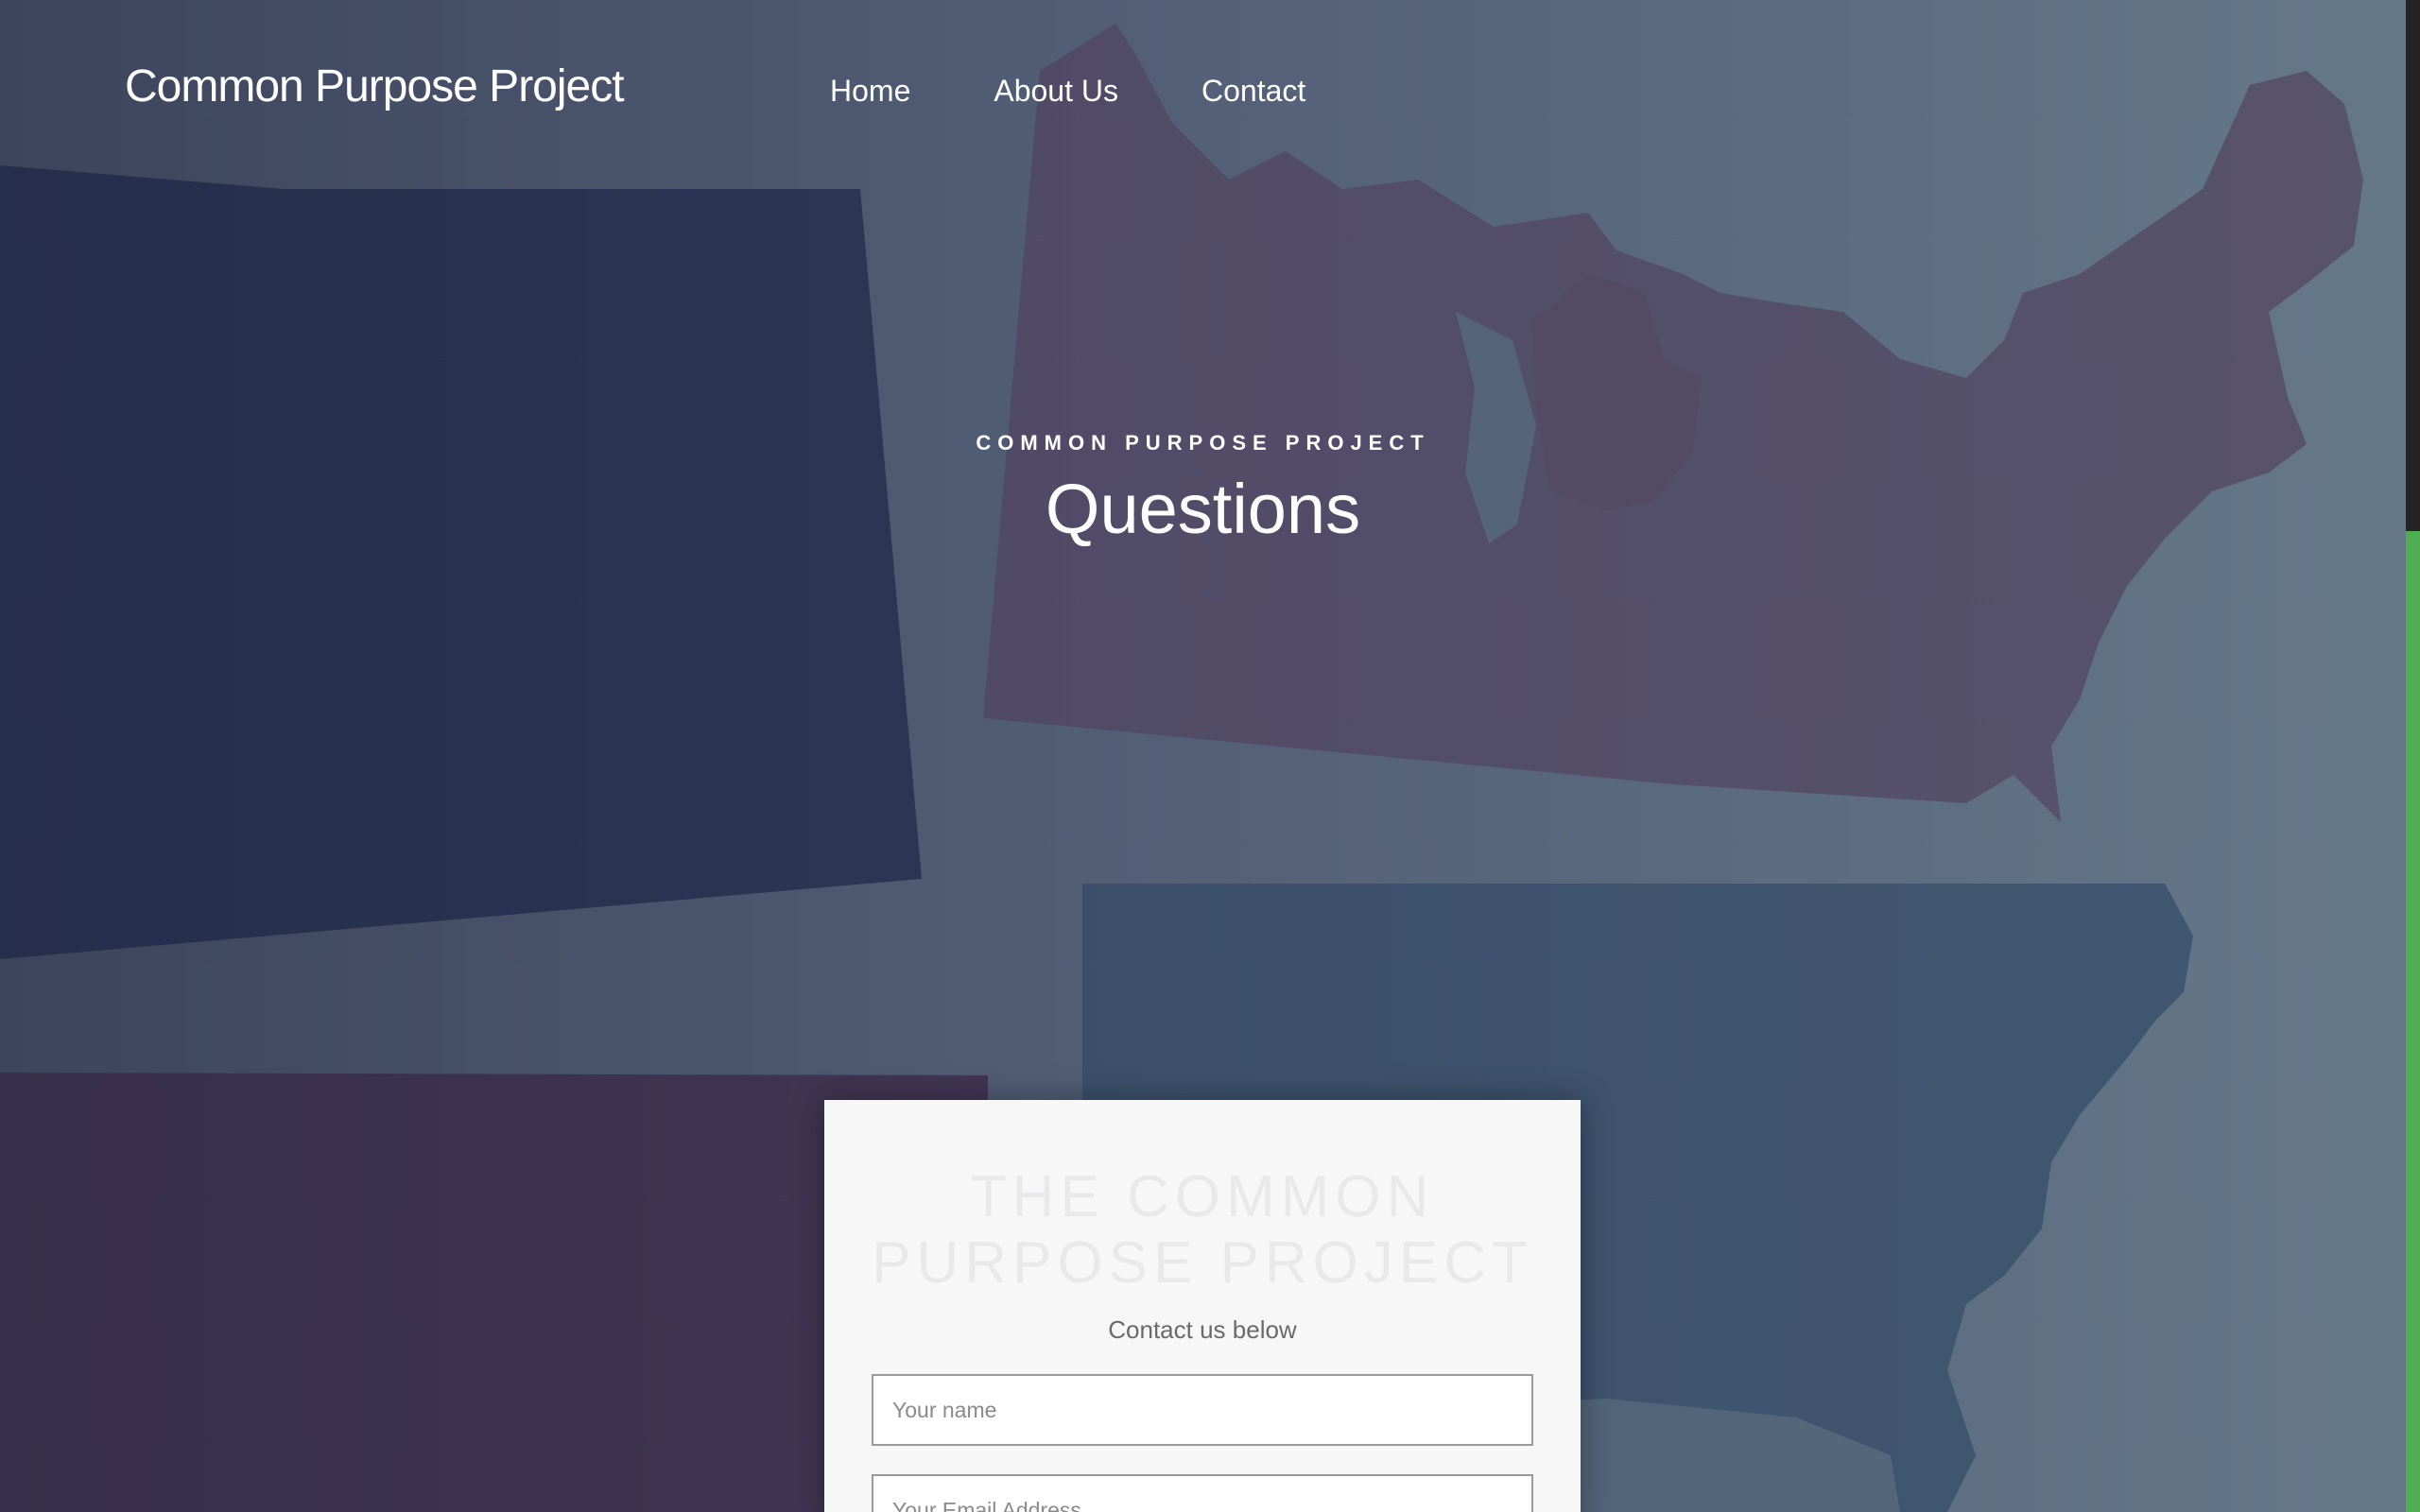 The width and height of the screenshot is (2420, 1512). What do you see at coordinates (2413, 265) in the screenshot?
I see `scrollbar-thumb` at bounding box center [2413, 265].